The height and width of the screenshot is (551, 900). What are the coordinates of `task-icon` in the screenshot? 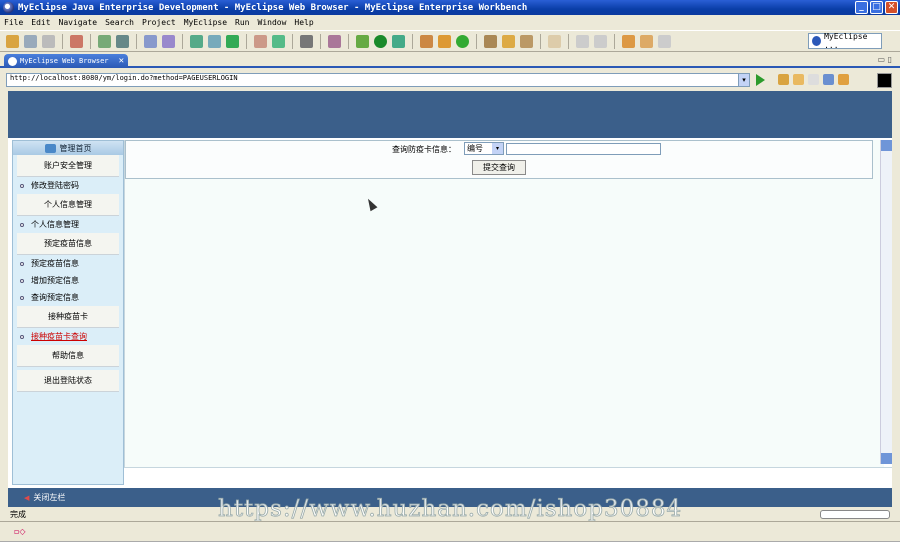 It's located at (490, 41).